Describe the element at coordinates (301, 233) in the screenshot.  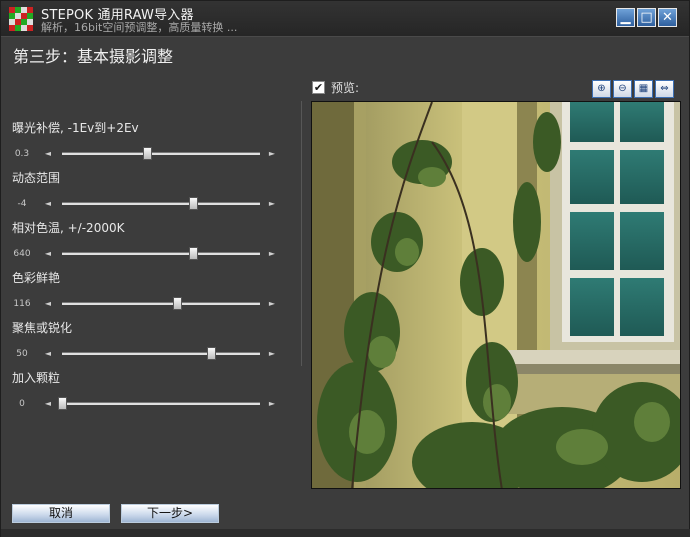
I see `panel-divider` at that location.